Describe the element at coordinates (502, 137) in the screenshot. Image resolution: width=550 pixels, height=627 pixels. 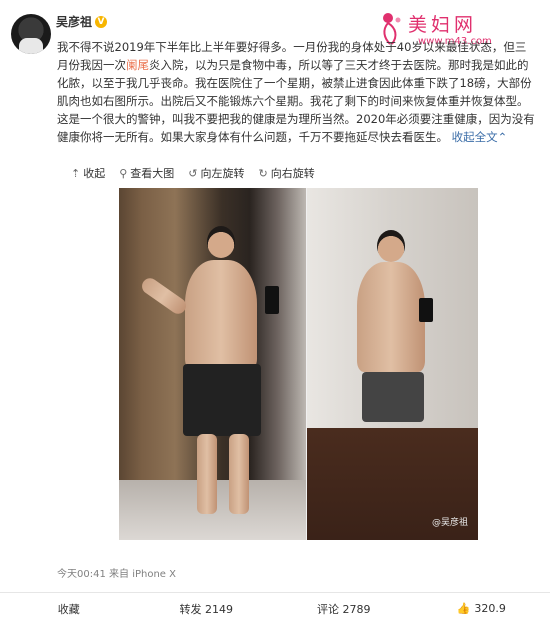
I see `chevron-up-icon: ⌃` at that location.